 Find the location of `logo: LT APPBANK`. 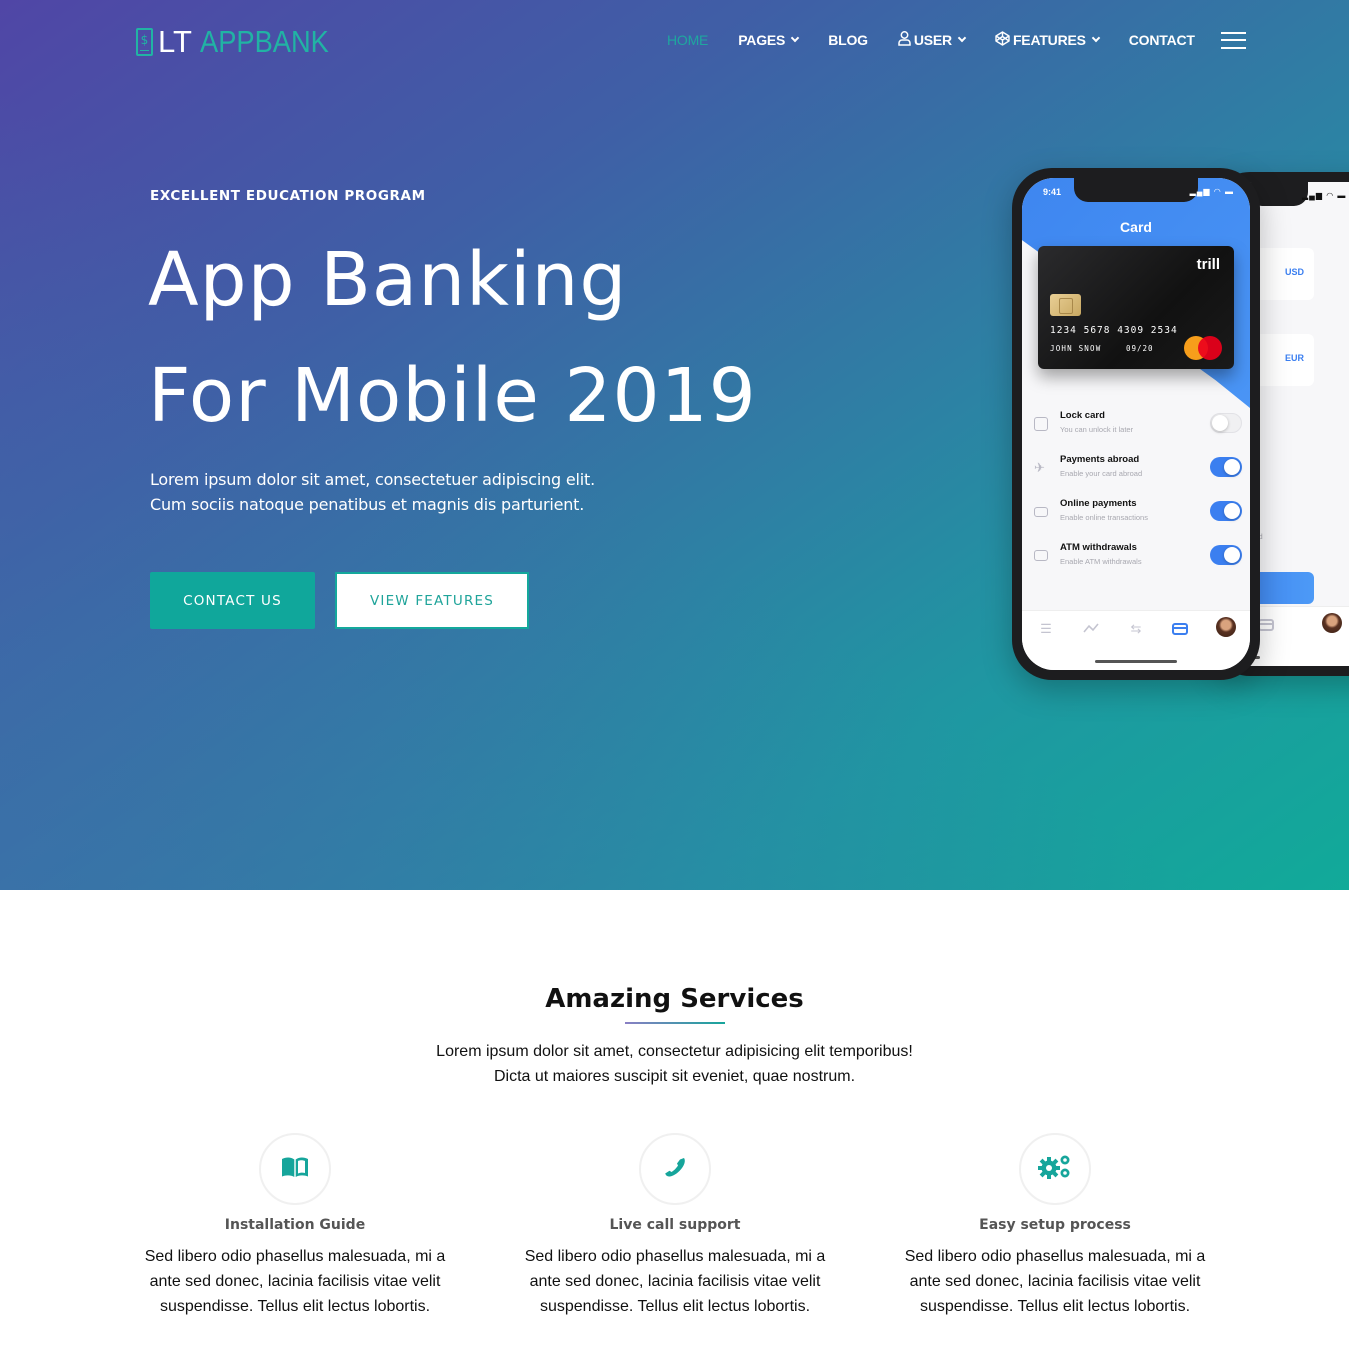

logo: LT APPBANK is located at coordinates (241, 41).